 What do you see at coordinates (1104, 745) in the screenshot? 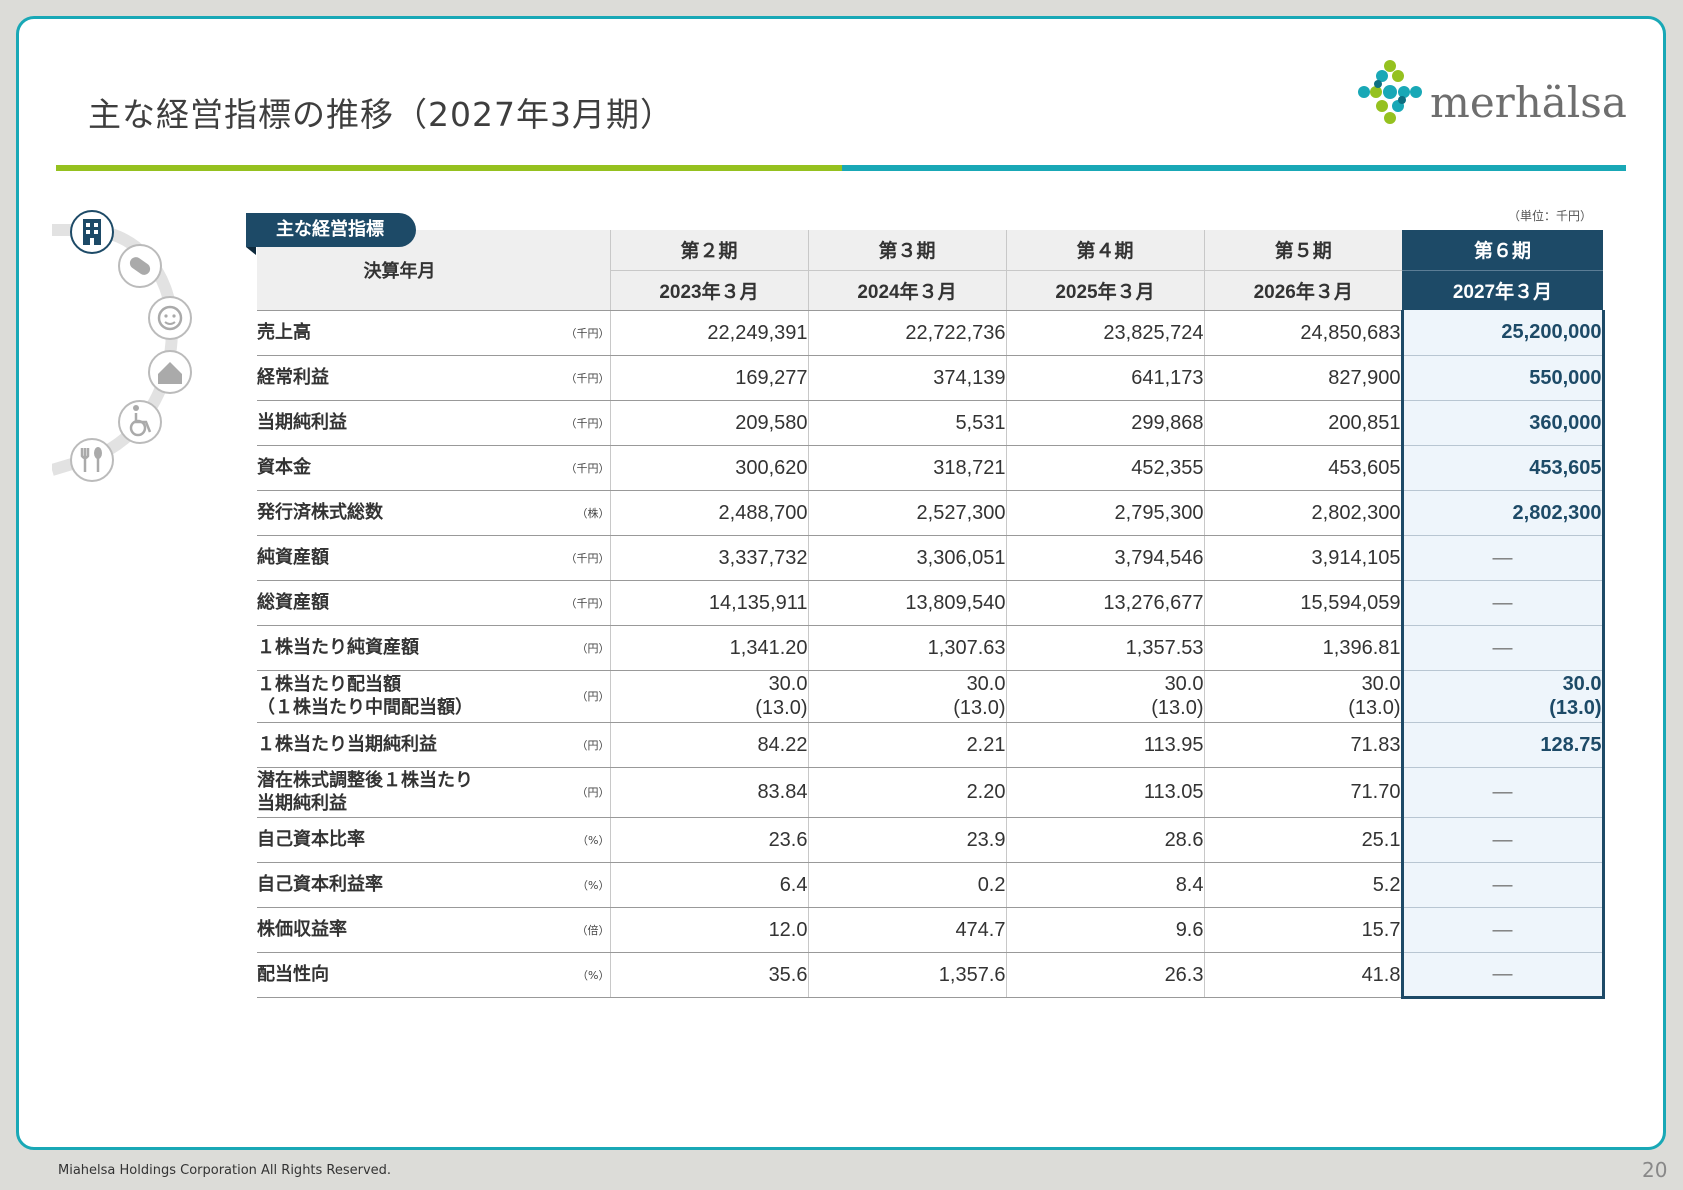
I see `value-cell: 113.95` at bounding box center [1104, 745].